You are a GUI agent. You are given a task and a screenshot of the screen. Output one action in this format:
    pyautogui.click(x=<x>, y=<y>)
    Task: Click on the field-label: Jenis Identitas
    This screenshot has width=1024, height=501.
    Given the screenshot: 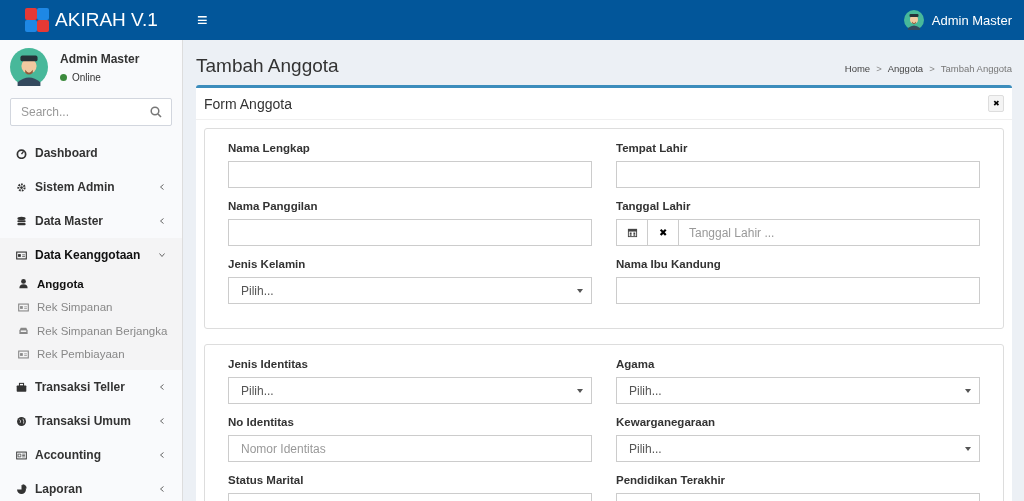 What is the action you would take?
    pyautogui.click(x=268, y=364)
    